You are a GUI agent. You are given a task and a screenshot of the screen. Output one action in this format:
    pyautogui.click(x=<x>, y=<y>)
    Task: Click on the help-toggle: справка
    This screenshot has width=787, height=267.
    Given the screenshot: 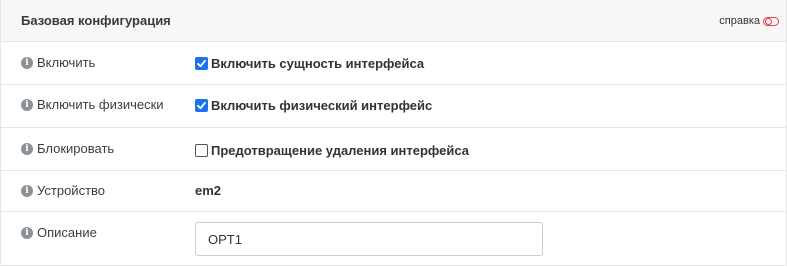 What is the action you would take?
    pyautogui.click(x=749, y=21)
    